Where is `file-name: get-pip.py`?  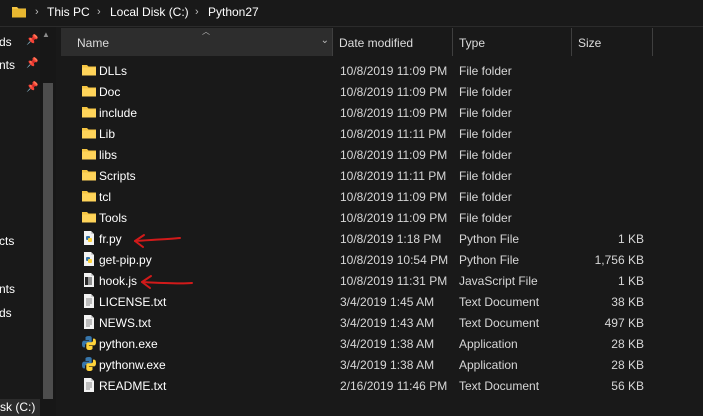 file-name: get-pip.py is located at coordinates (125, 260).